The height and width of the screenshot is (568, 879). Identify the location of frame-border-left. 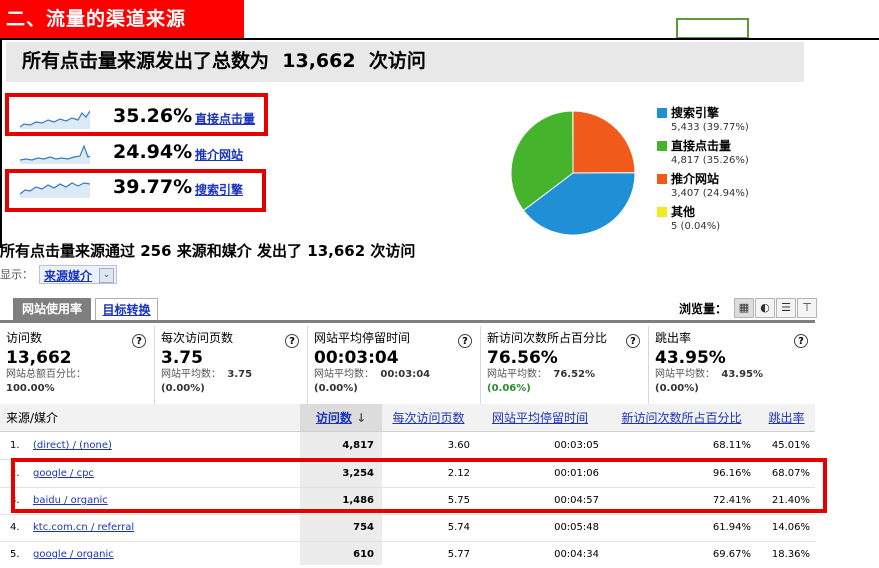
(1, 143).